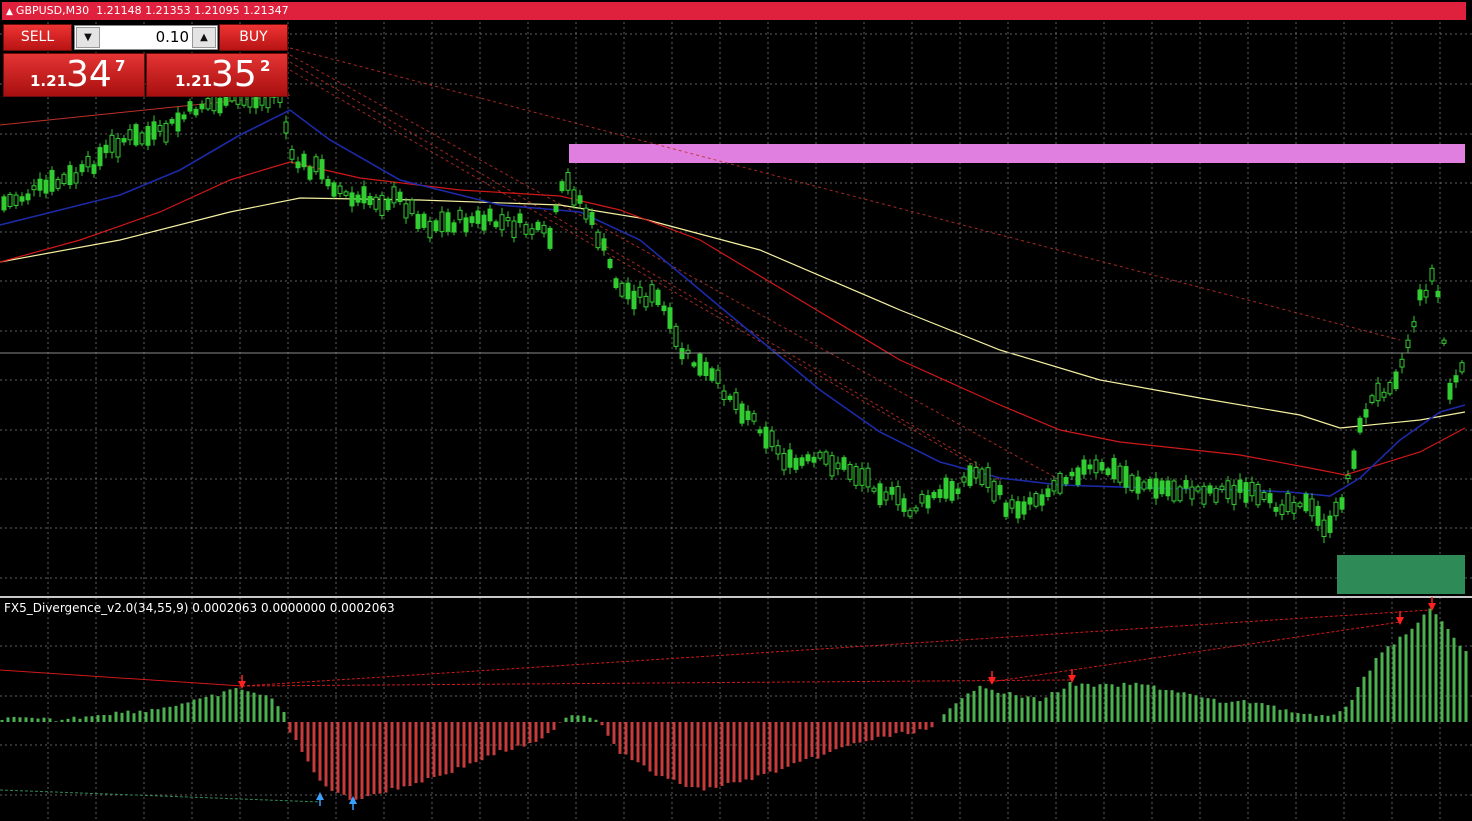 This screenshot has width=1472, height=821. I want to click on buy-price: 1.21 35 2, so click(217, 75).